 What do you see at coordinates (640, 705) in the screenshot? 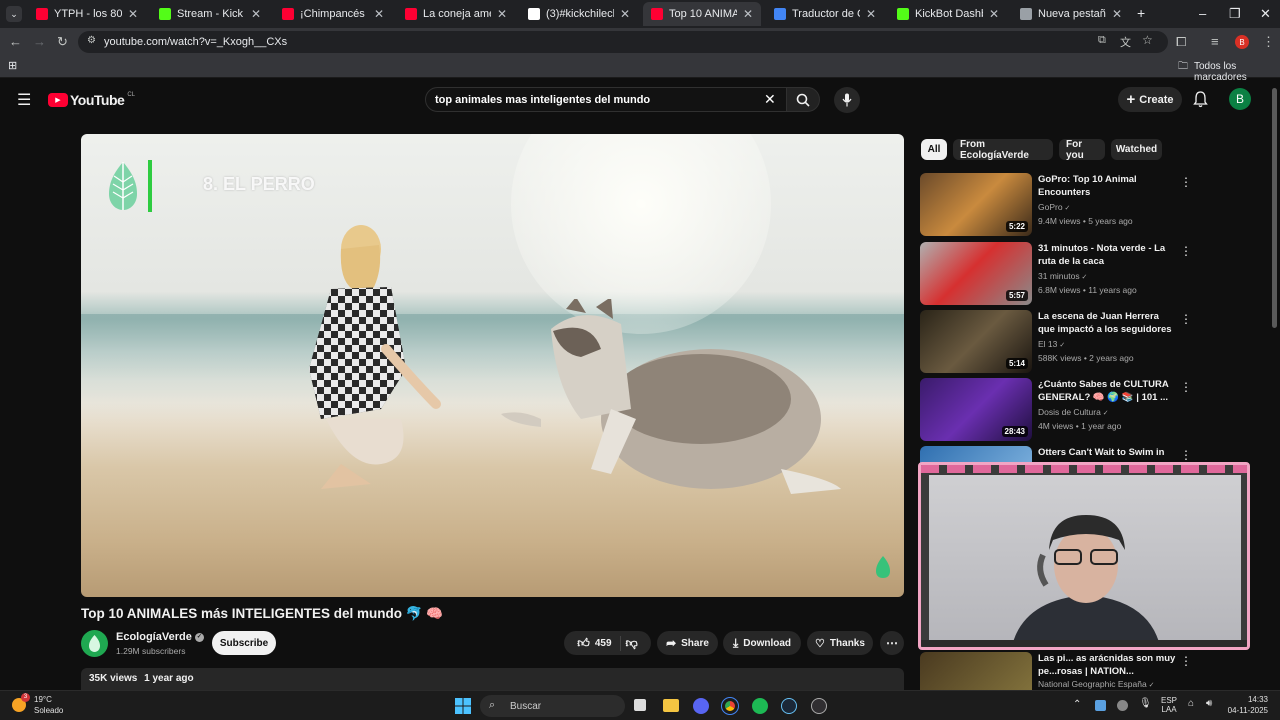
I see `task-view-icon` at bounding box center [640, 705].